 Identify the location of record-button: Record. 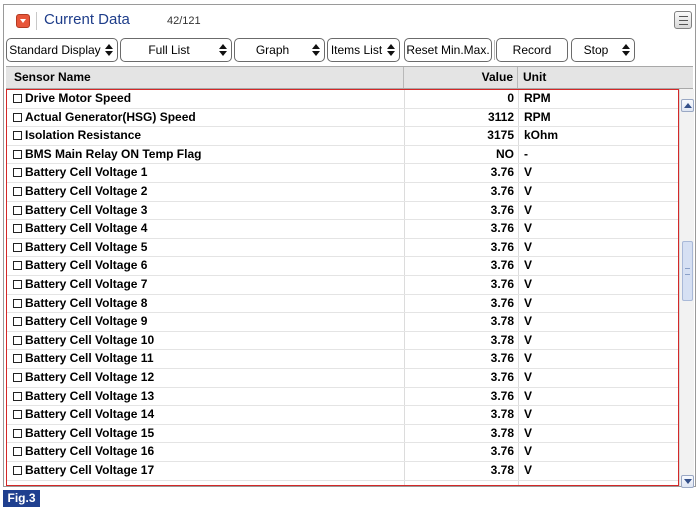
(532, 50).